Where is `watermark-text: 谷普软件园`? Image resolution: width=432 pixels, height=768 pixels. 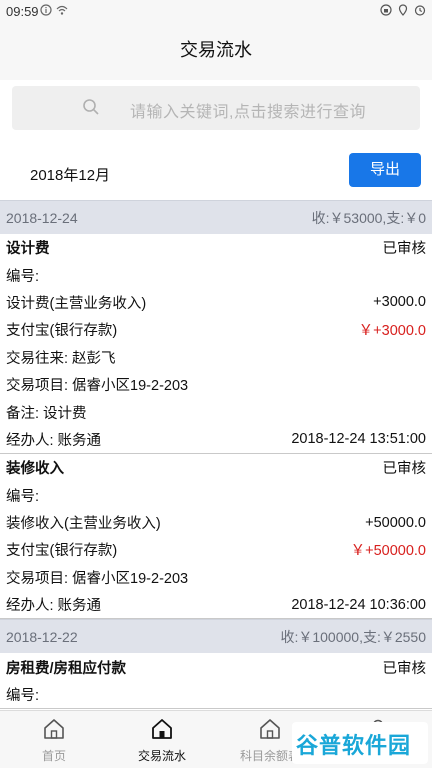
watermark-text: 谷普软件园 is located at coordinates (354, 745).